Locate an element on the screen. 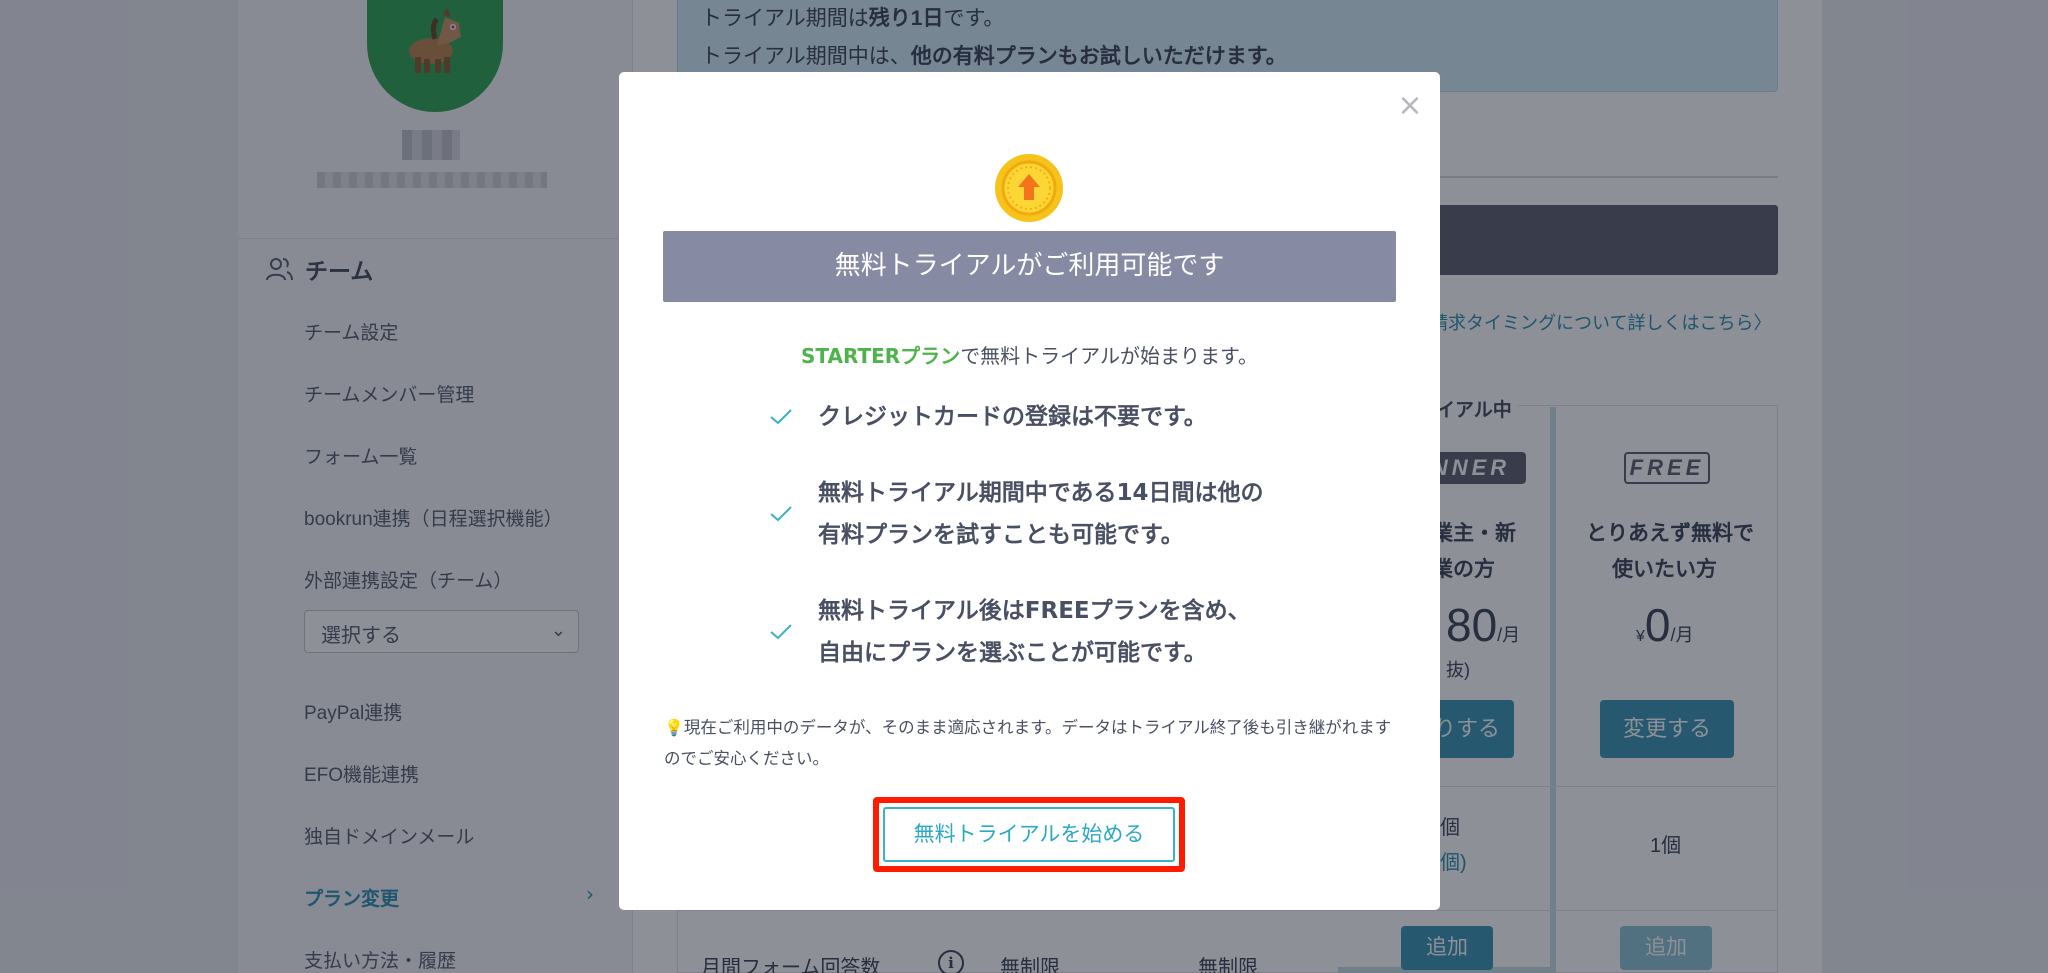 The height and width of the screenshot is (973, 2048). trial-intro-text: STARTERプランで無料トライアルが始まります。 is located at coordinates (1029, 356).